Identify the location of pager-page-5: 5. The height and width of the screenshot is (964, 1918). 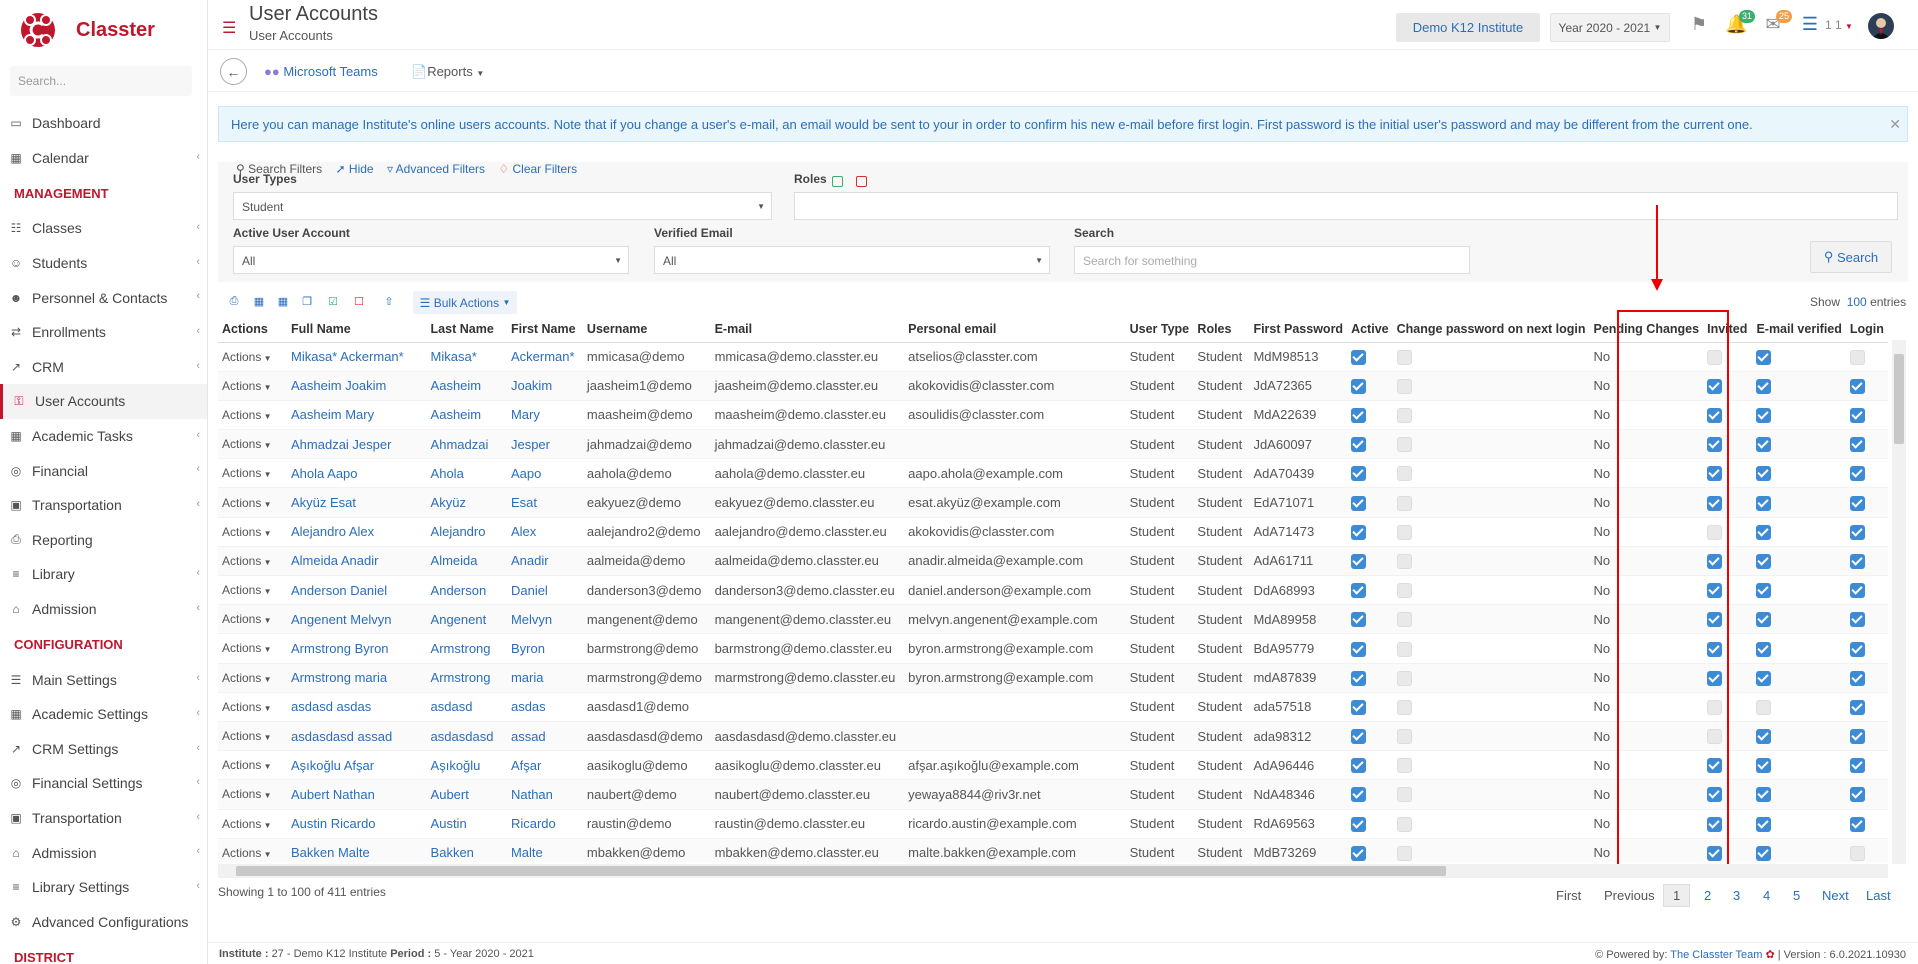
(1796, 895).